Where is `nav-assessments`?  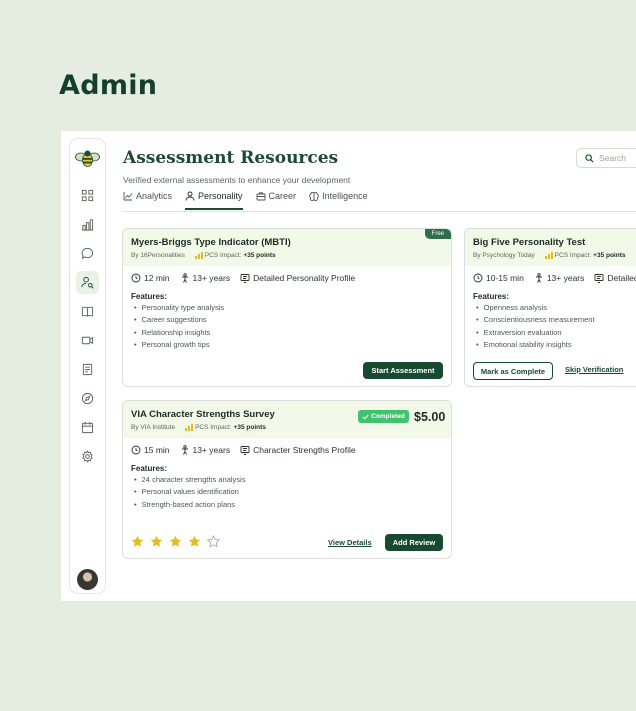
nav-assessments is located at coordinates (87, 282).